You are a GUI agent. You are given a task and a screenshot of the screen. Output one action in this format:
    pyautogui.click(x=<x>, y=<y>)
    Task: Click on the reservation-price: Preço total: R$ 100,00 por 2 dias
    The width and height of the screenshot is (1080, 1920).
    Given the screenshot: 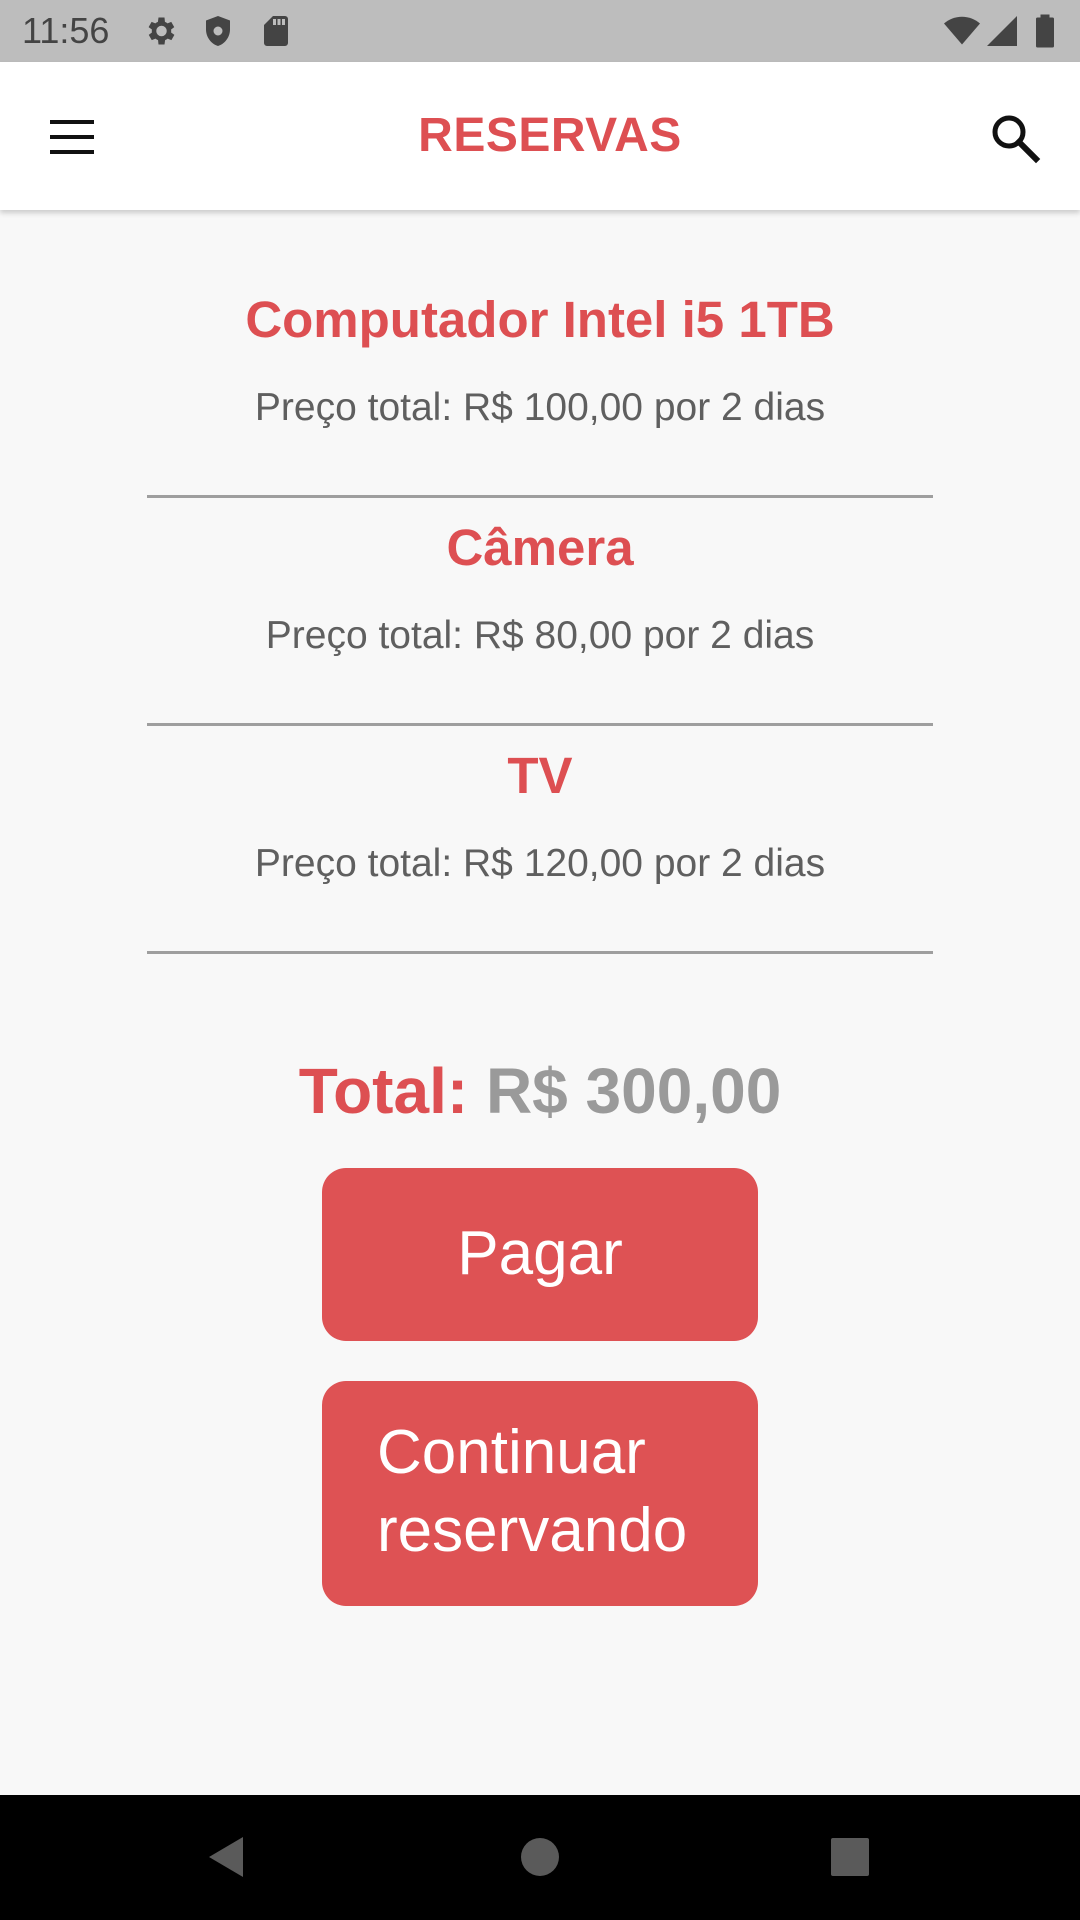 What is the action you would take?
    pyautogui.click(x=540, y=407)
    